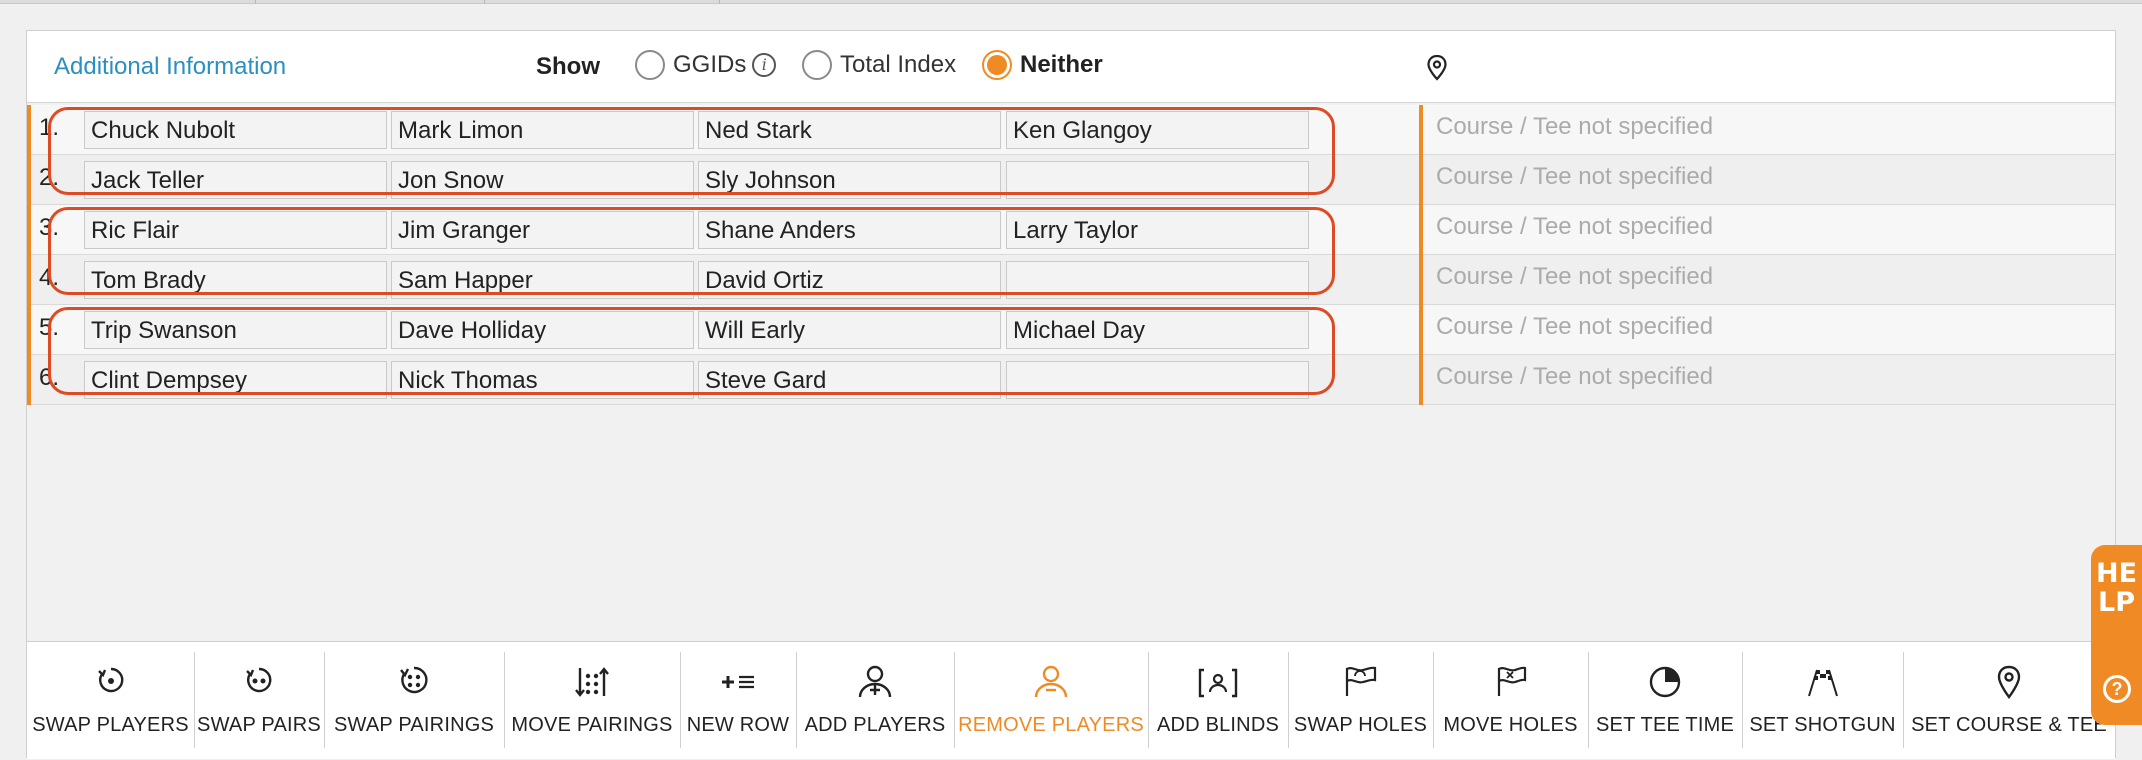 The height and width of the screenshot is (760, 2142). What do you see at coordinates (849, 280) in the screenshot?
I see `player-cell: David Ortiz` at bounding box center [849, 280].